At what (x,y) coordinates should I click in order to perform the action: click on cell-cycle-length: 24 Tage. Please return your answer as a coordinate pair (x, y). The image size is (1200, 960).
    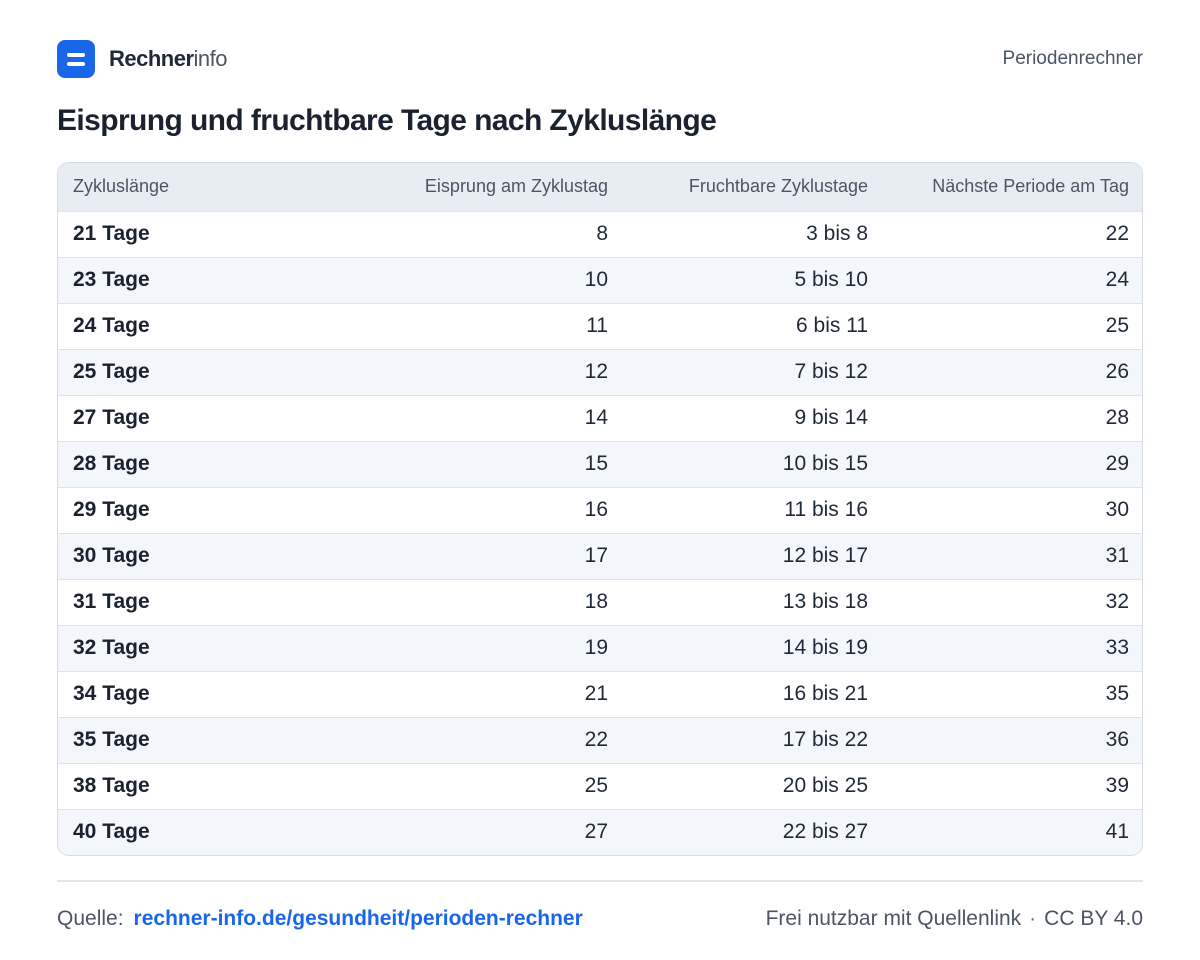
    Looking at the image, I should click on (111, 325).